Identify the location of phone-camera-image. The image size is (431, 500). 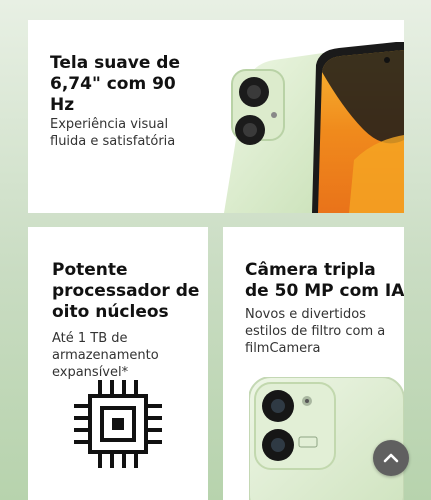
(326, 438).